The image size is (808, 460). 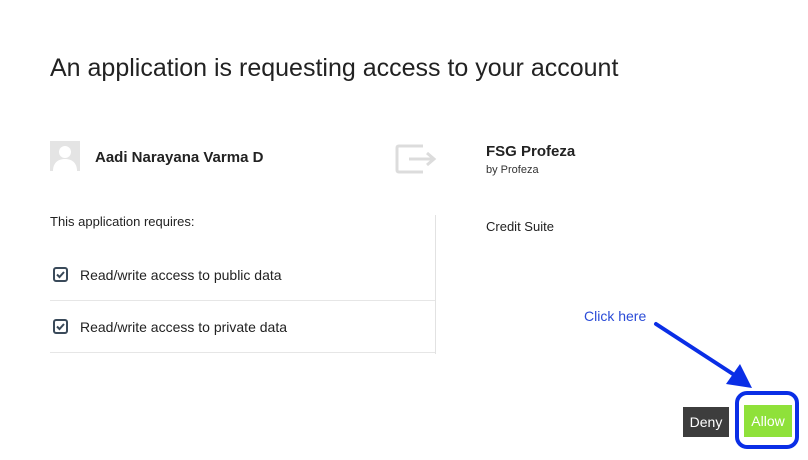 I want to click on permission-item-private: Read/write access to private data, so click(x=242, y=327).